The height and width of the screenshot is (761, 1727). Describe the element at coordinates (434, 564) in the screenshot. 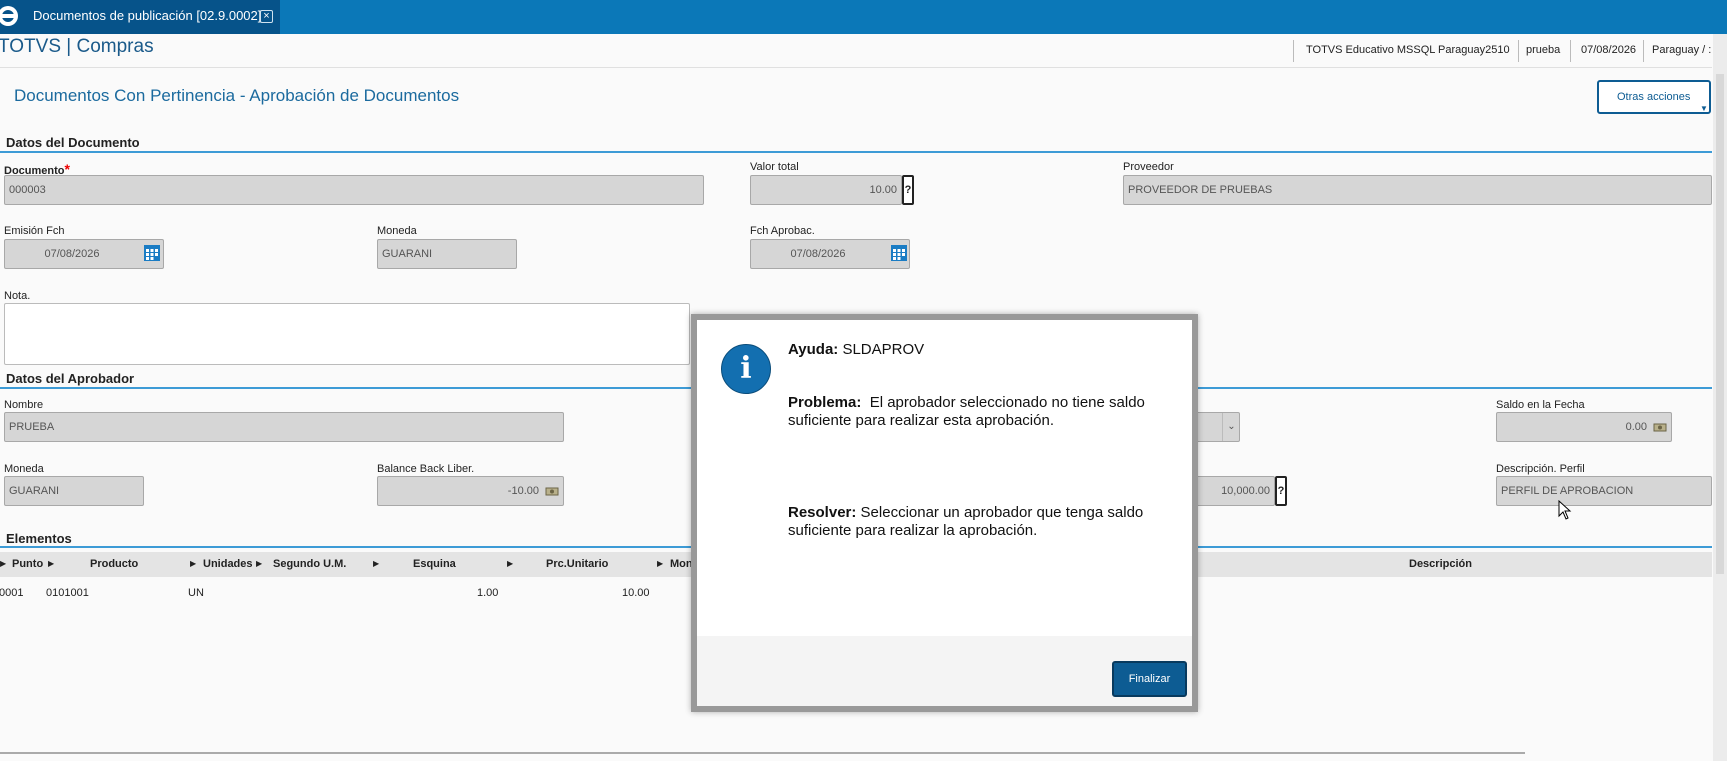

I see `column-header-esquina: Esquina` at that location.